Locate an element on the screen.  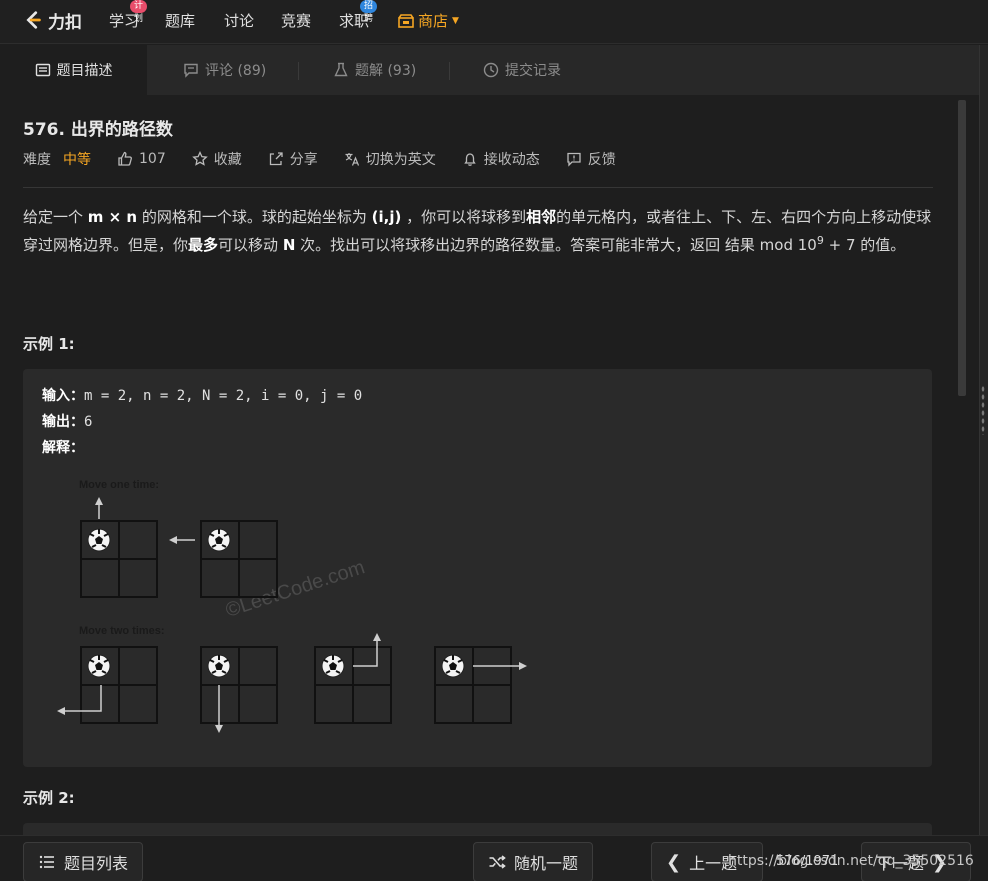
feedback-button: 反馈 is located at coordinates (591, 159).